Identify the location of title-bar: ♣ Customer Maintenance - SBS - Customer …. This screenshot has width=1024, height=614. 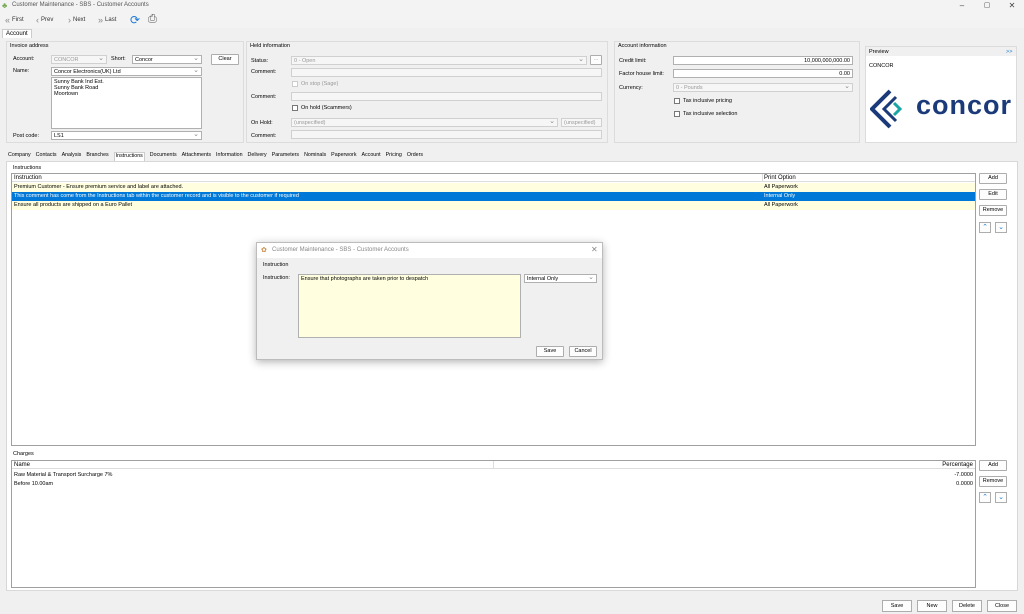
(512, 6).